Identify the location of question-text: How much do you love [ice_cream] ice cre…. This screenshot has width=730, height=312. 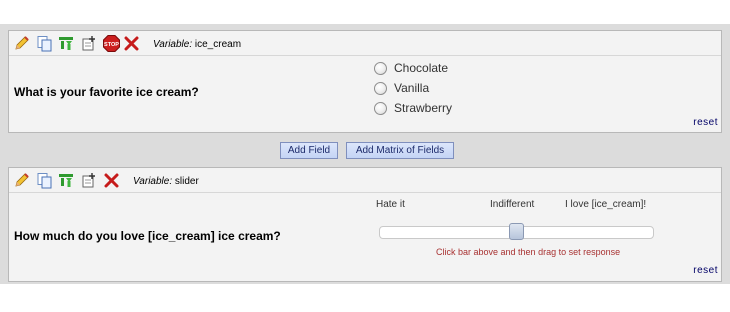
(147, 236).